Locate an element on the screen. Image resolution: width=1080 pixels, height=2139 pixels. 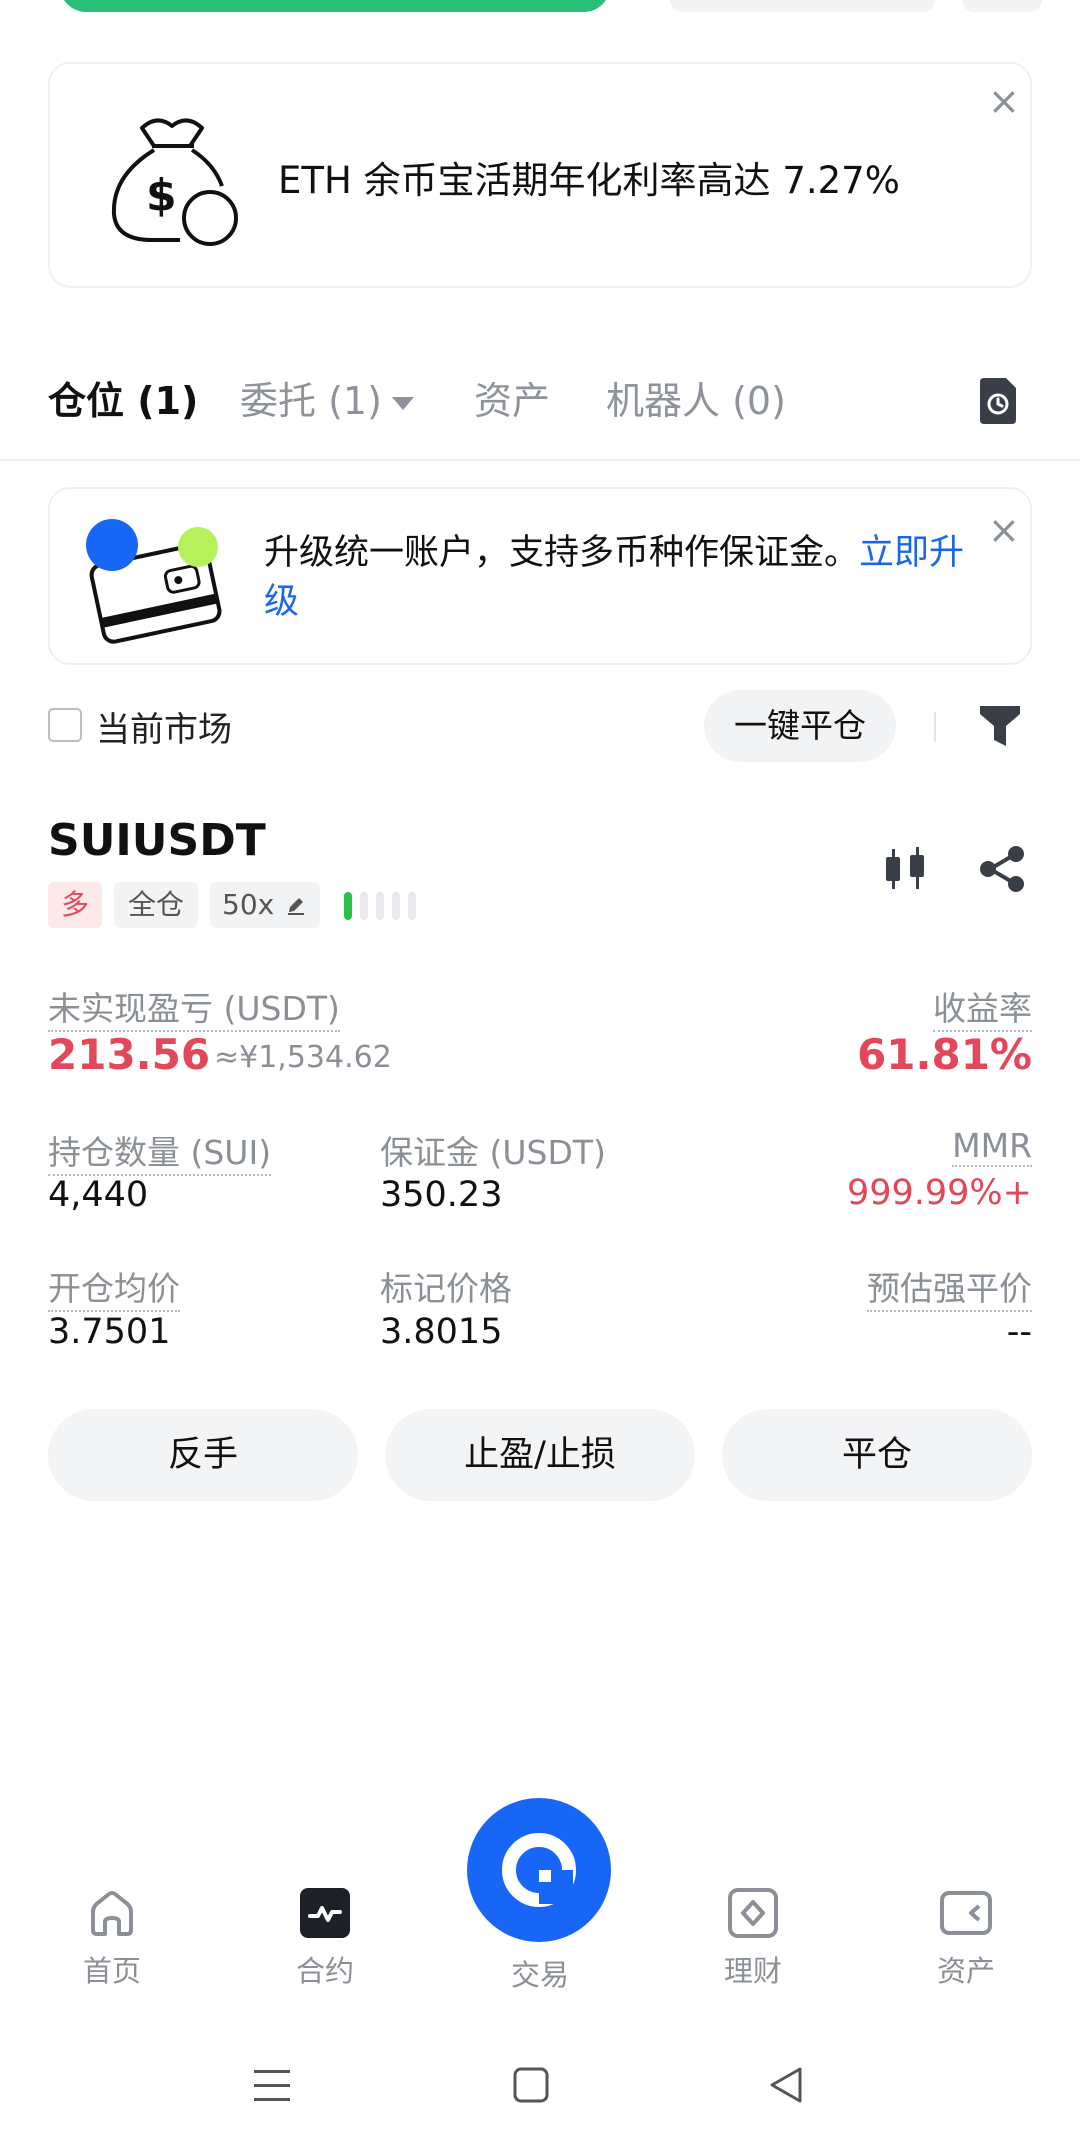
nav-futures-label: 合约 is located at coordinates (324, 1971).